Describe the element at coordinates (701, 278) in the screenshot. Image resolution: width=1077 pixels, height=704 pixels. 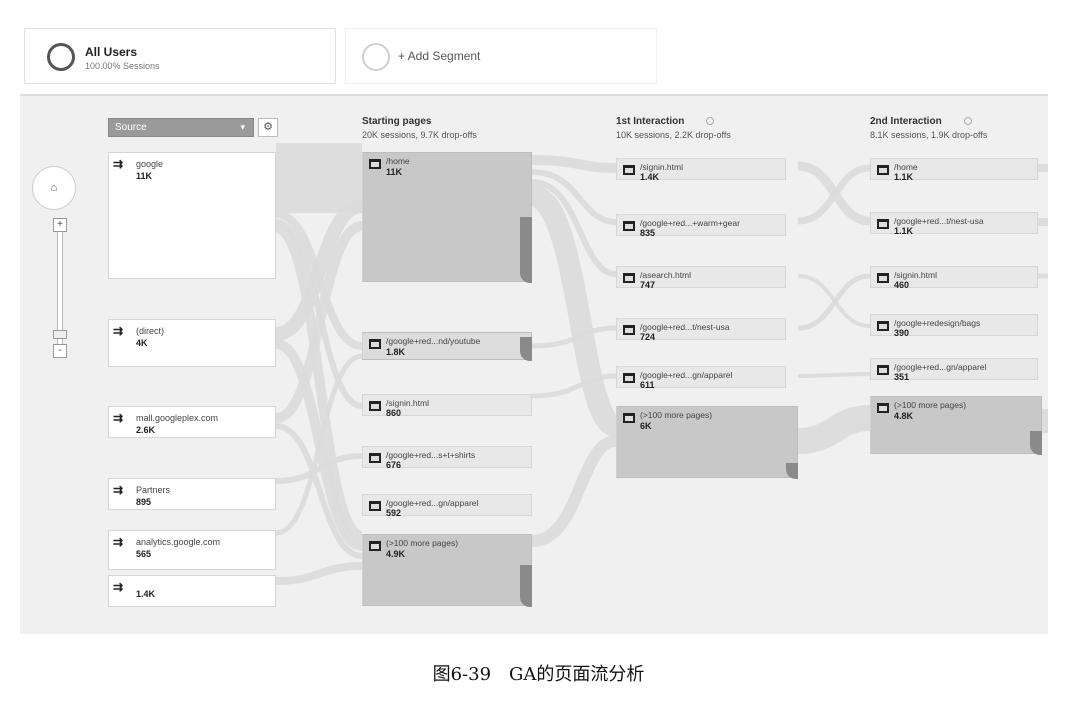
I see `page-node: /asearch.html 747` at that location.